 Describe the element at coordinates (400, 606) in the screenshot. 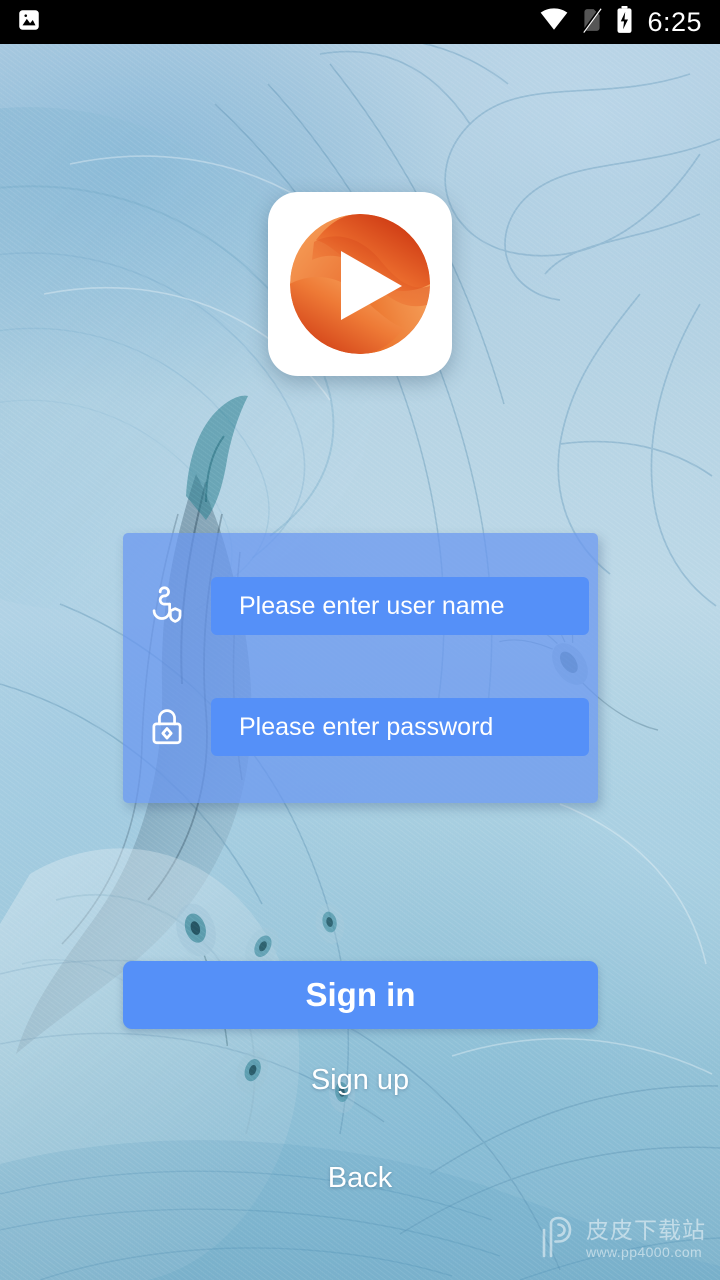

I see `username-input` at that location.